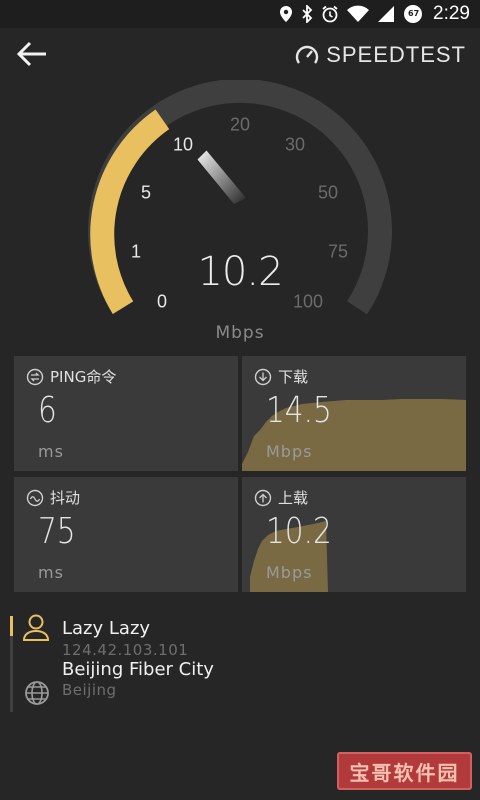 Image resolution: width=480 pixels, height=800 pixels. I want to click on jitter-card: 抖动 75 ms, so click(126, 534).